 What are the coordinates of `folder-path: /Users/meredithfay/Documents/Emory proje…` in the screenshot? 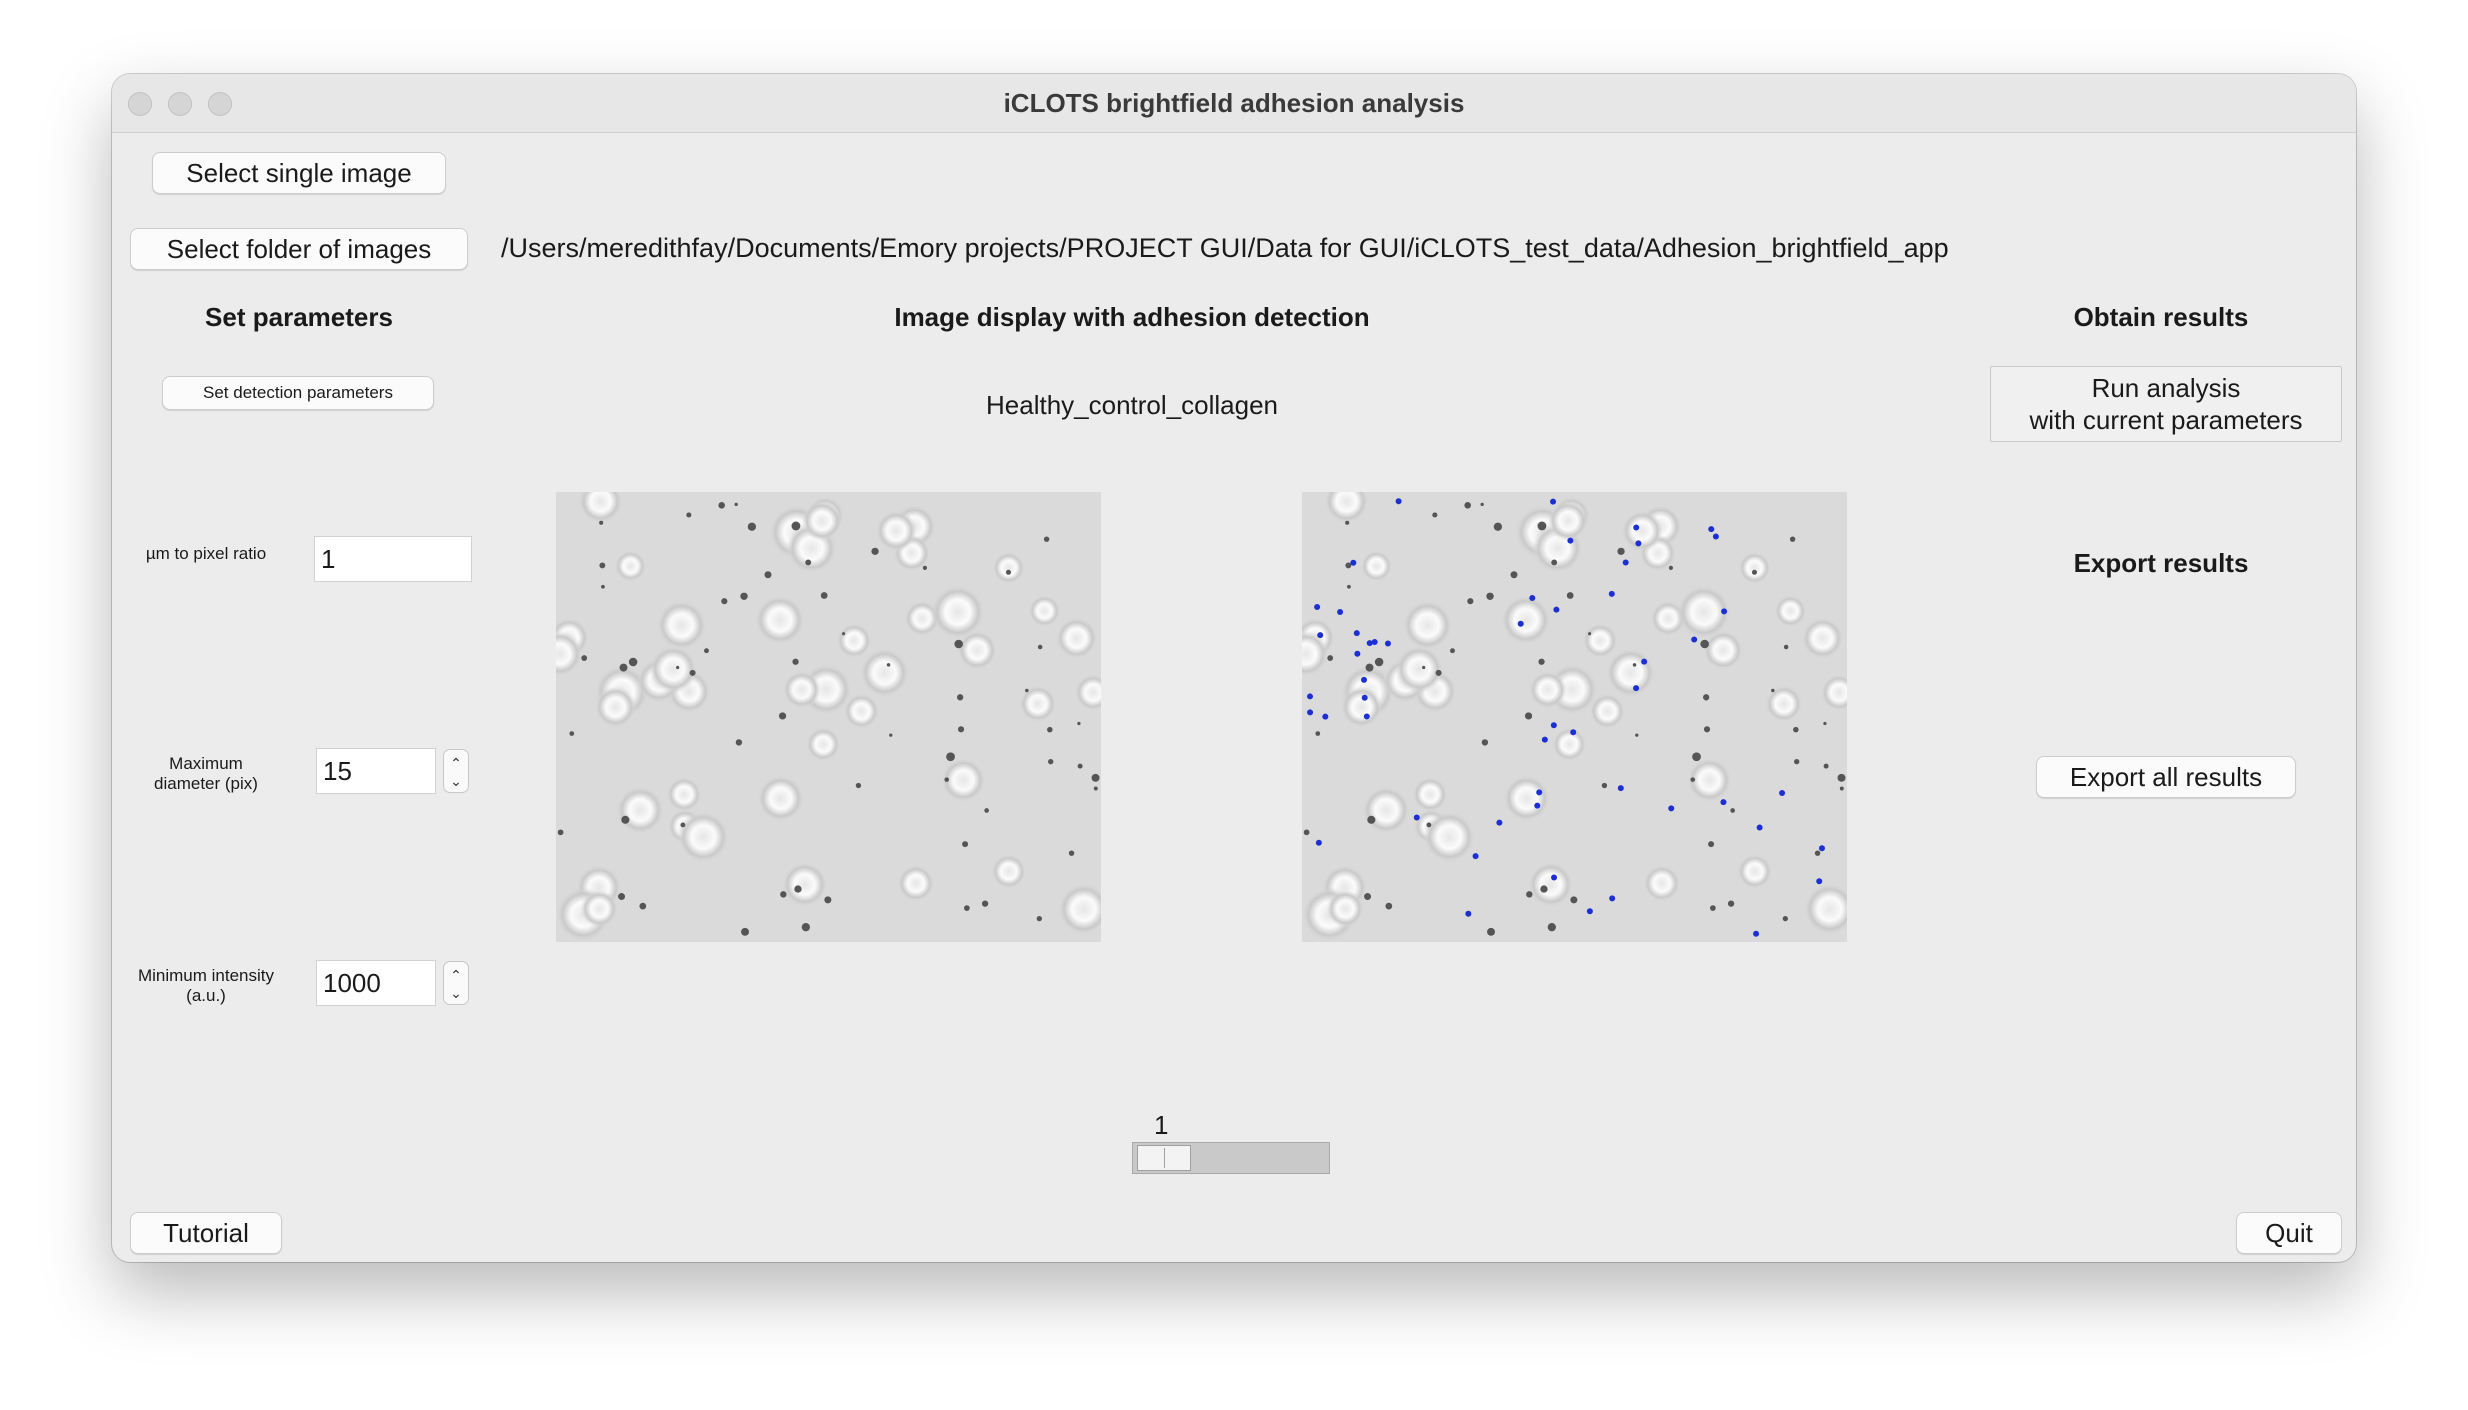 It's located at (1225, 248).